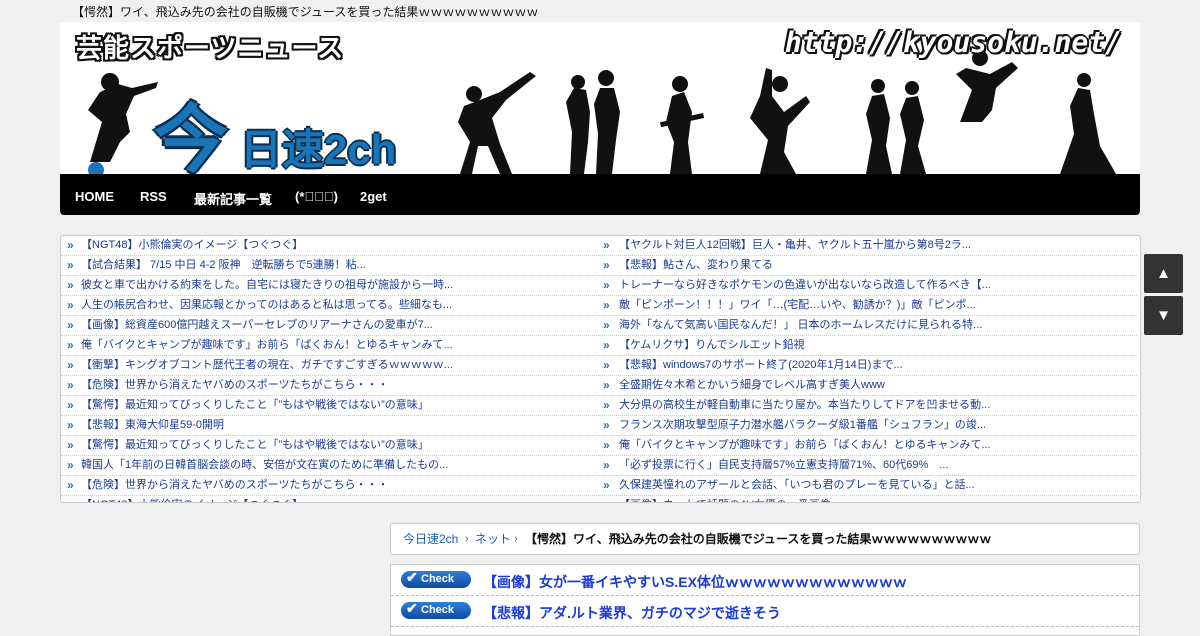 The height and width of the screenshot is (636, 1200). Describe the element at coordinates (152, 425) in the screenshot. I see `rss-item-link: 【悲報】東海大仰星59-0開明` at that location.